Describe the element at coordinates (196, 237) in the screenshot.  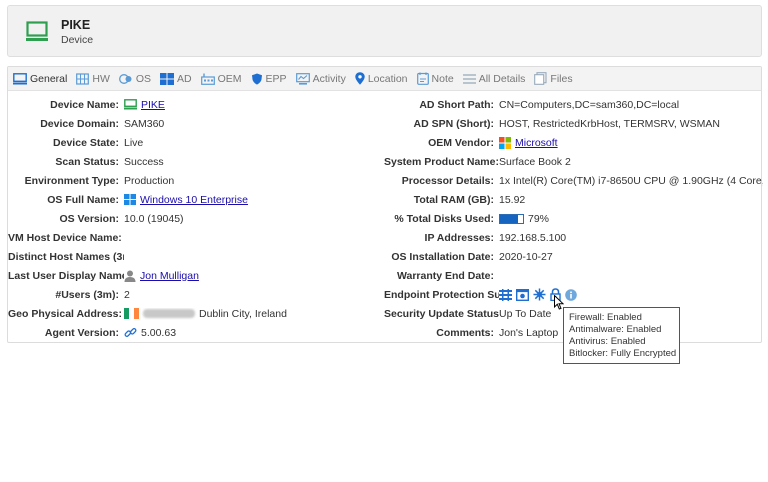
I see `detail-row: VM Host Device Name:` at that location.